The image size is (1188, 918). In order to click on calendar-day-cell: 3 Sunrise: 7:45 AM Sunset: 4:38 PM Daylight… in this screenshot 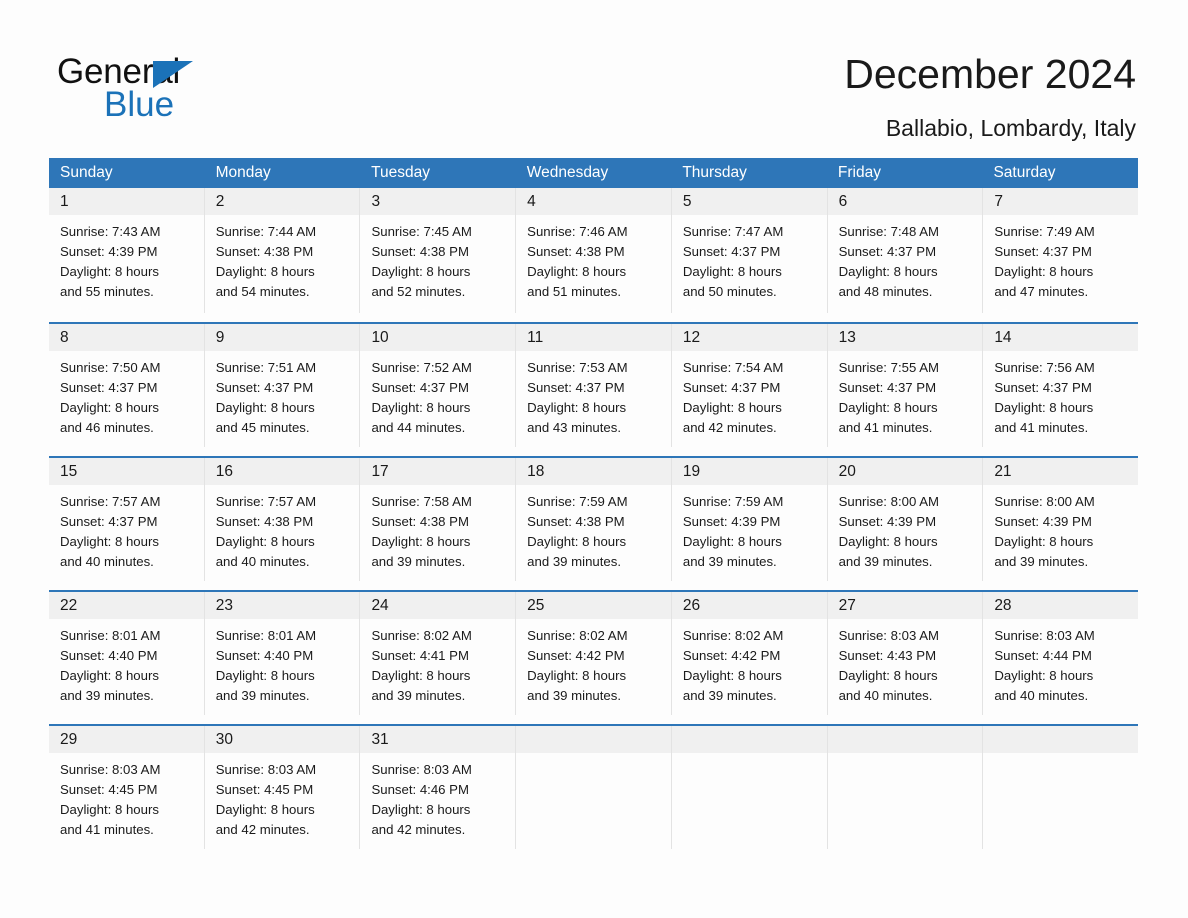, I will do `click(438, 250)`.